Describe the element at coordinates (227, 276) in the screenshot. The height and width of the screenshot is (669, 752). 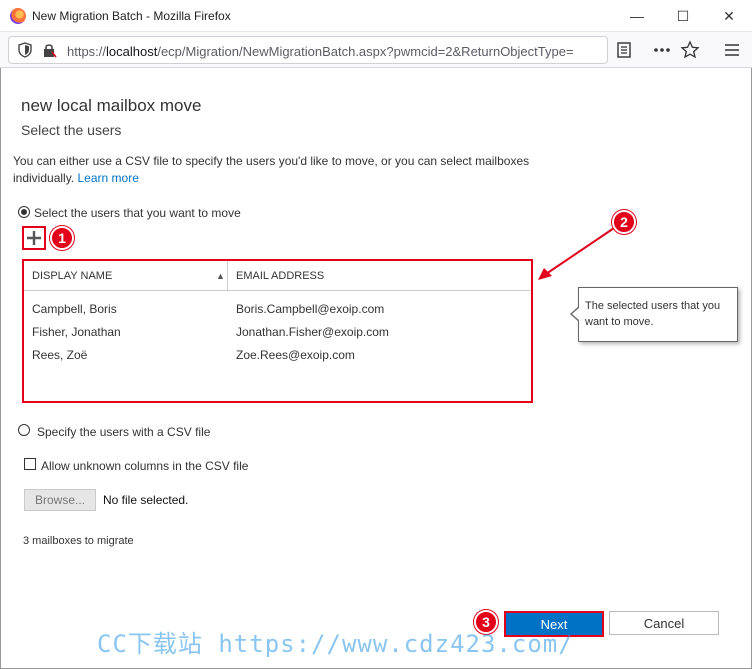
I see `column-separator` at that location.